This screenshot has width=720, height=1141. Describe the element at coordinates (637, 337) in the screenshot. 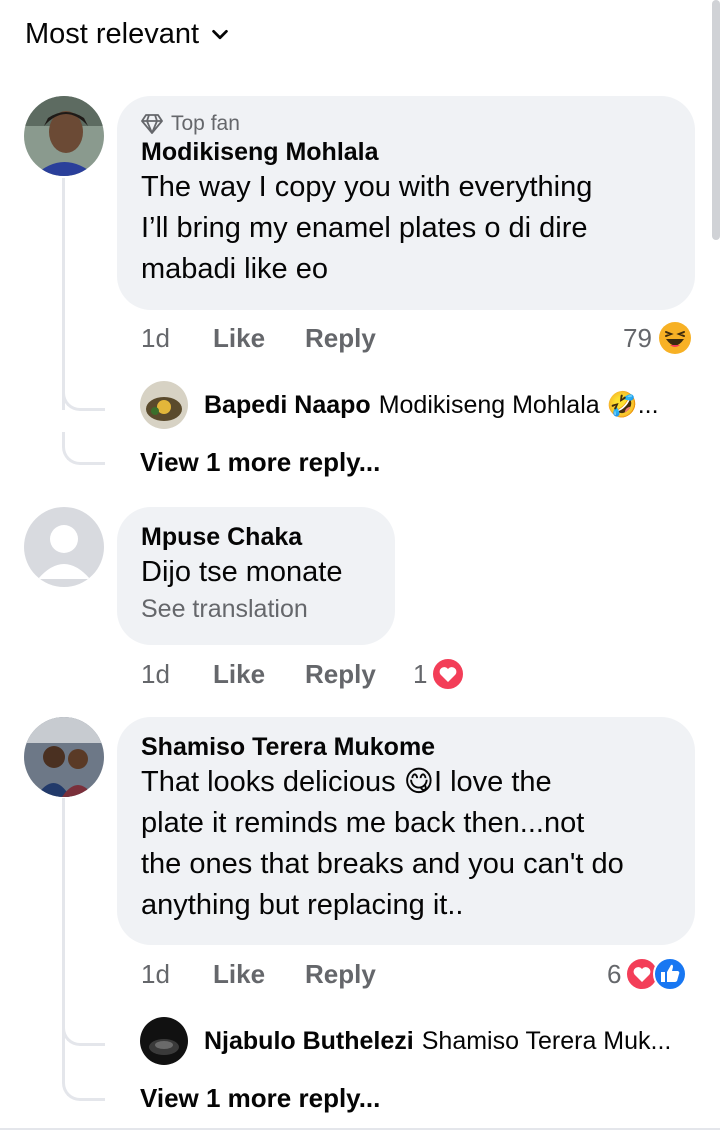

I see `reaction-count: 79` at that location.